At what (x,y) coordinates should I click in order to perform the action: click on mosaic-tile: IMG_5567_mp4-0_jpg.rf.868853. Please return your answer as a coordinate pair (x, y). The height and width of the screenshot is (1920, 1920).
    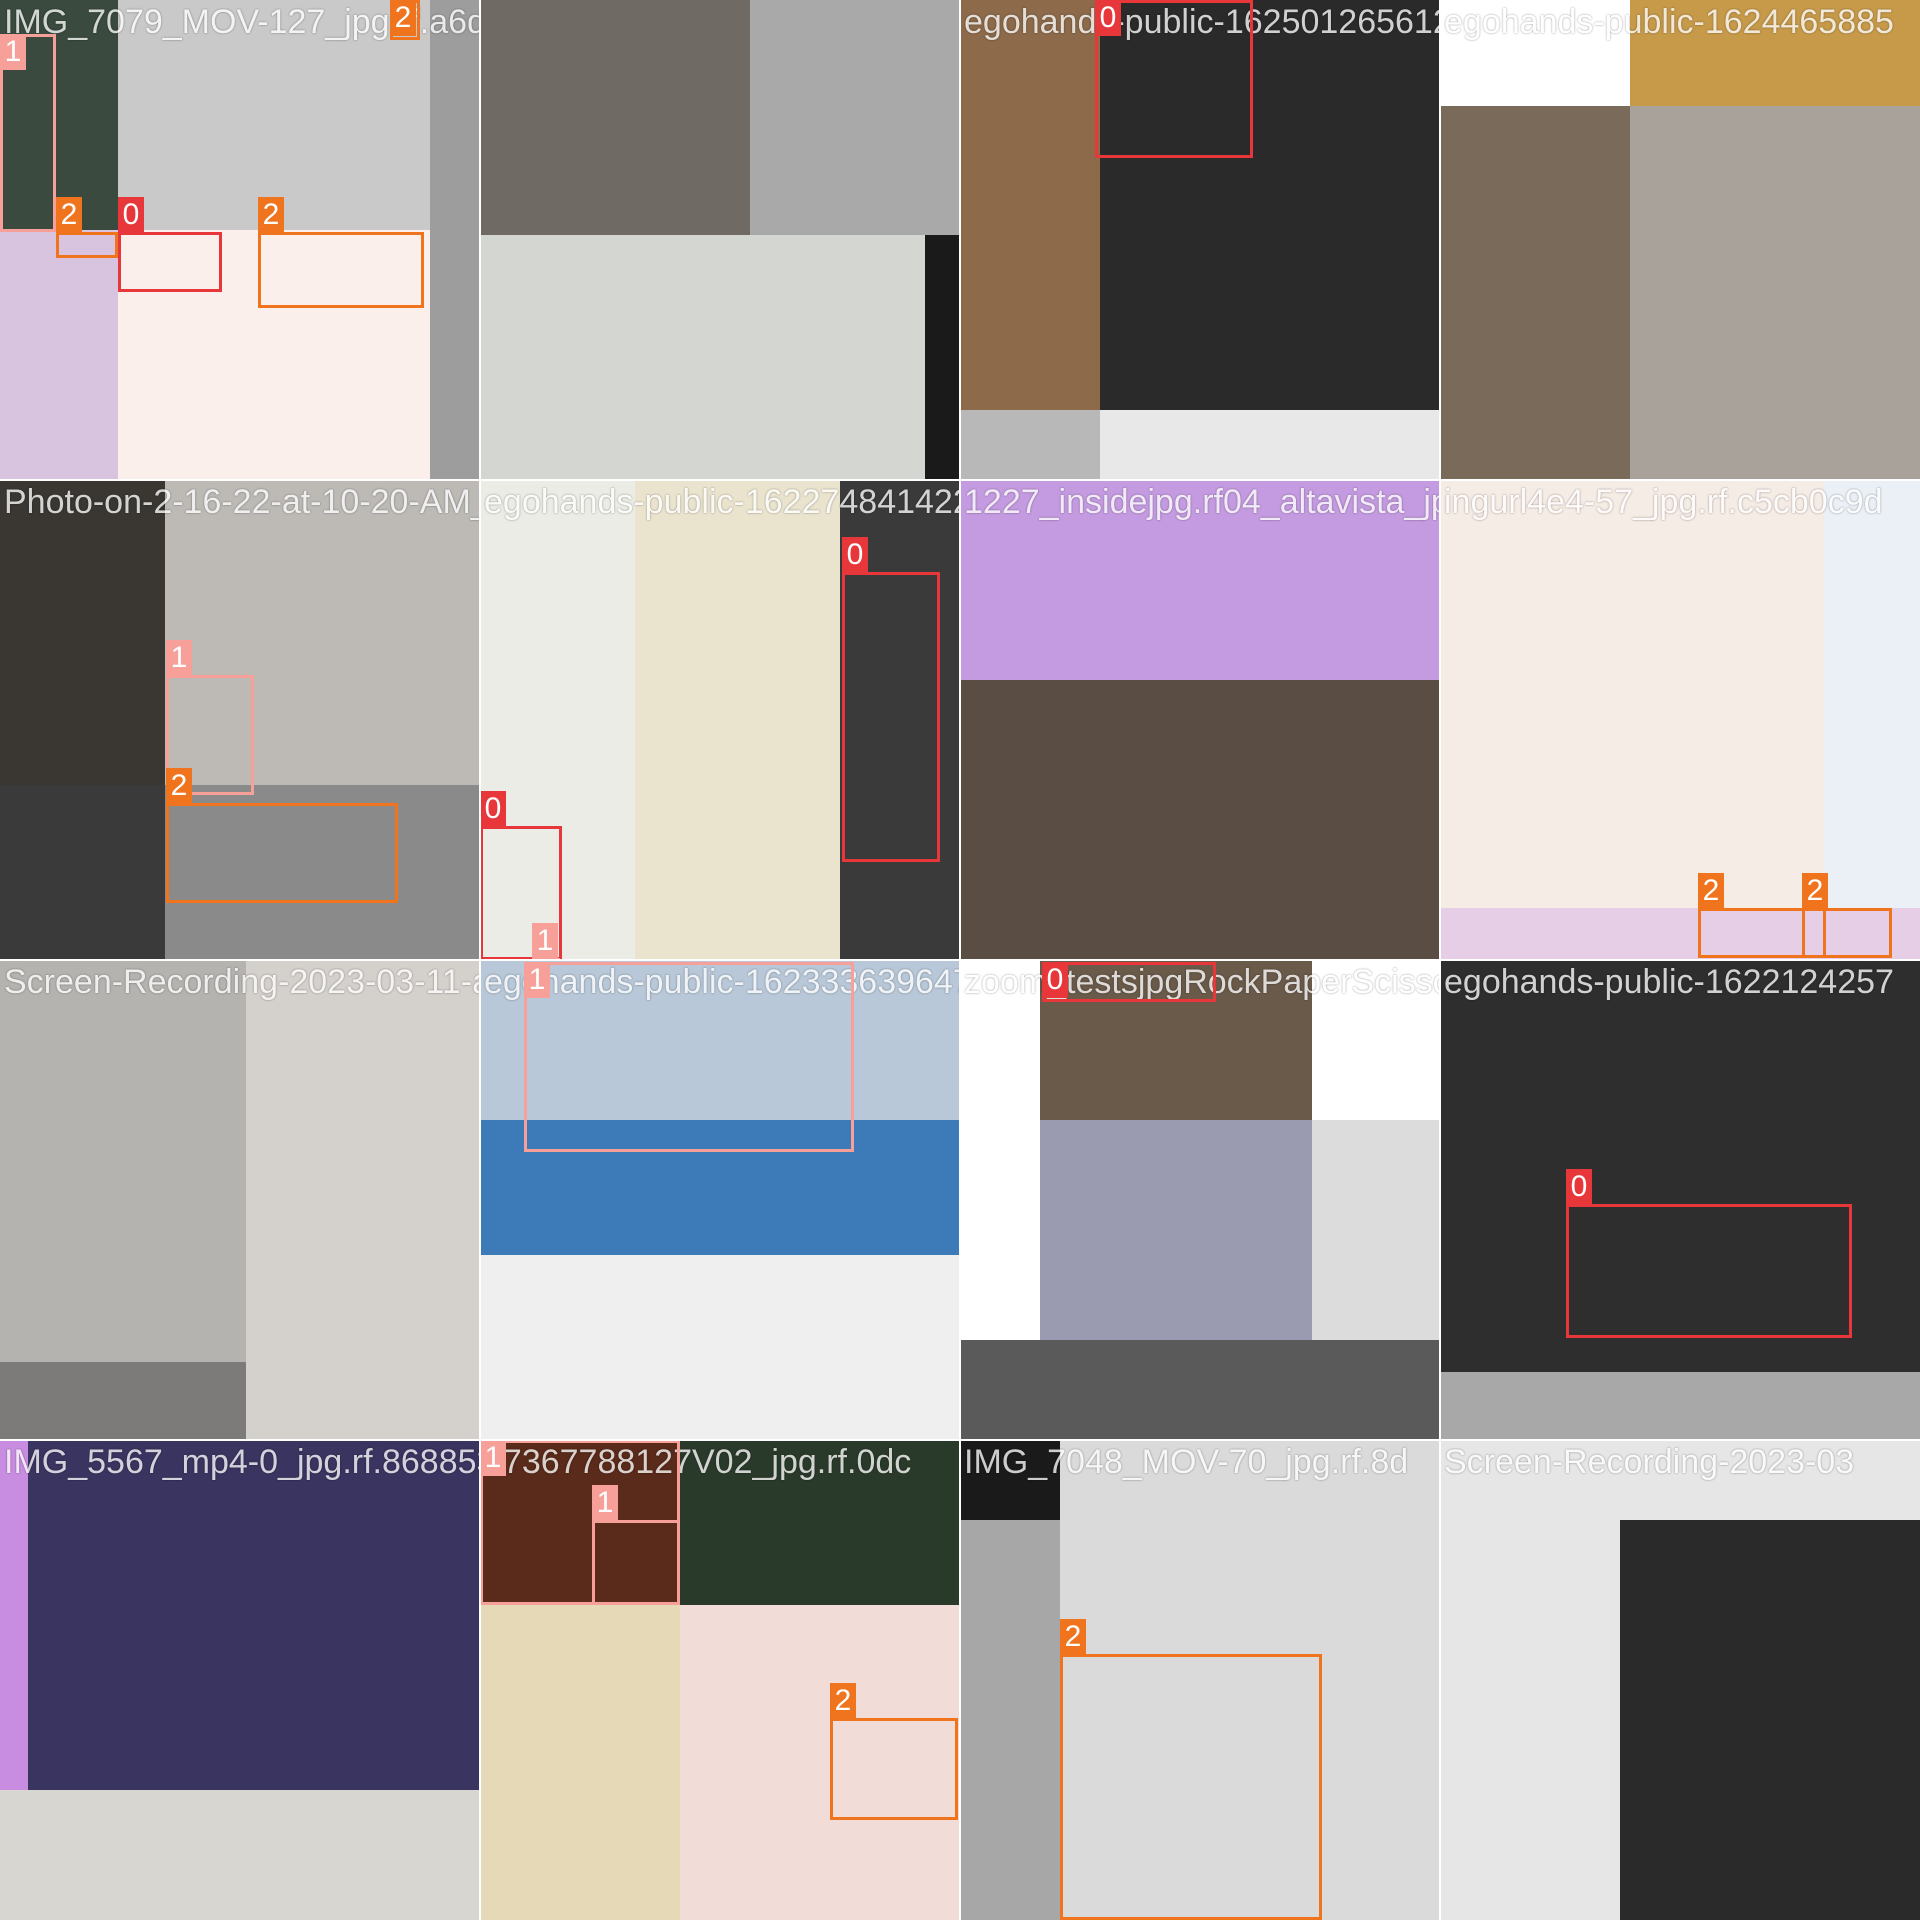
    Looking at the image, I should click on (240, 1680).